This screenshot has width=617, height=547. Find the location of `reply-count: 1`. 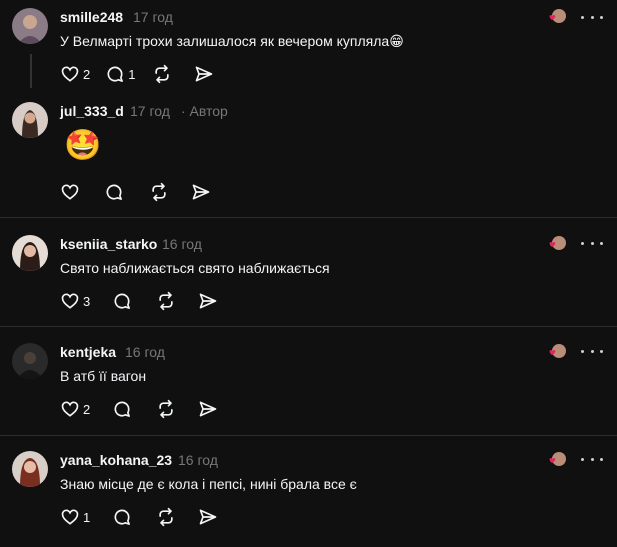

reply-count: 1 is located at coordinates (132, 74).